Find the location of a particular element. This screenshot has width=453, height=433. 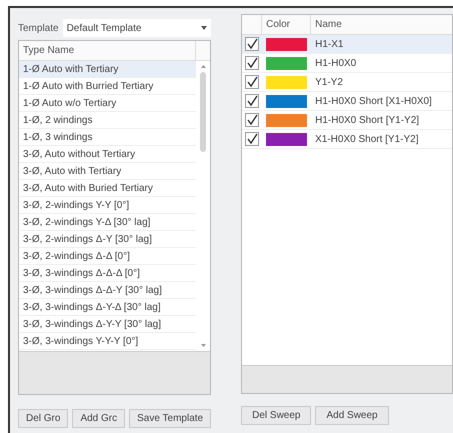

sweep-name: H1-X1 is located at coordinates (329, 44).